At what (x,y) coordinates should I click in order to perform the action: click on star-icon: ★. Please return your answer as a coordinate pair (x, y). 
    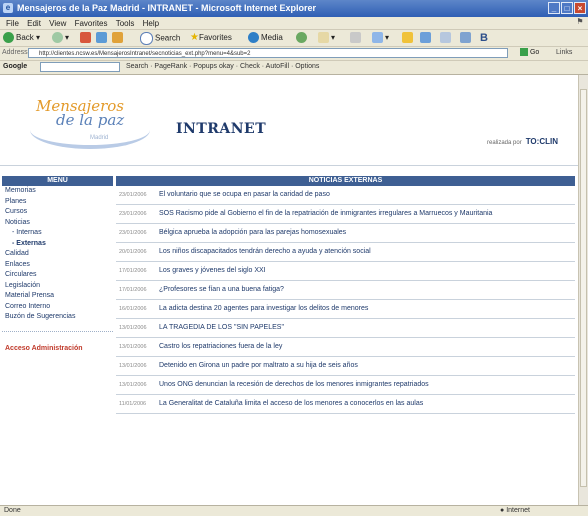
    Looking at the image, I should click on (194, 37).